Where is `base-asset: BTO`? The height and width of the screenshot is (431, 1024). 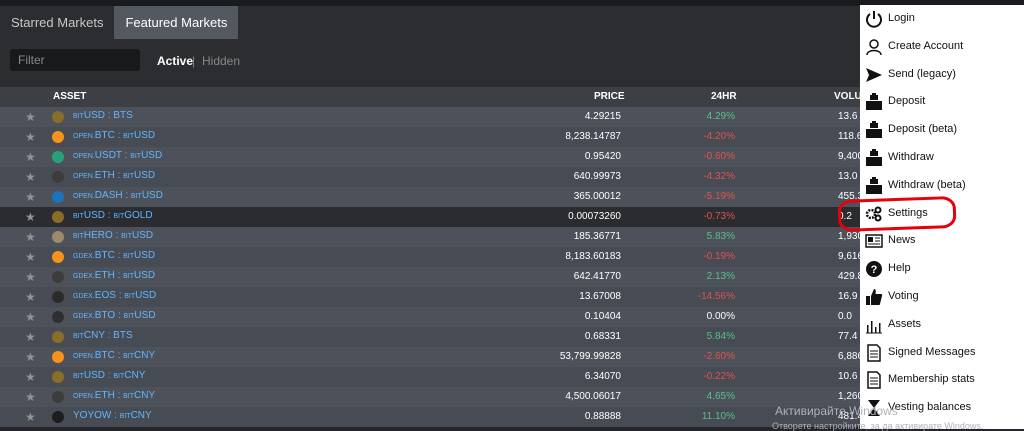
base-asset: BTO is located at coordinates (105, 315).